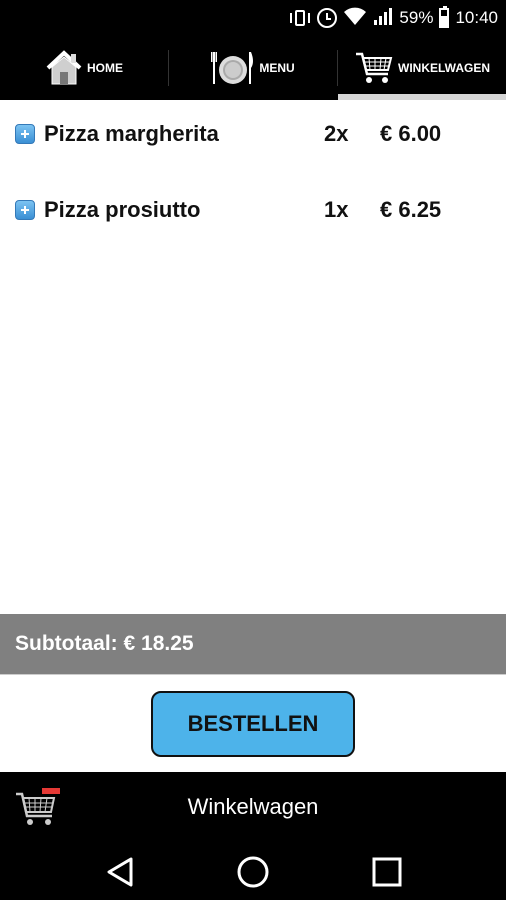 The width and height of the screenshot is (506, 900). What do you see at coordinates (64, 67) in the screenshot?
I see `home-icon` at bounding box center [64, 67].